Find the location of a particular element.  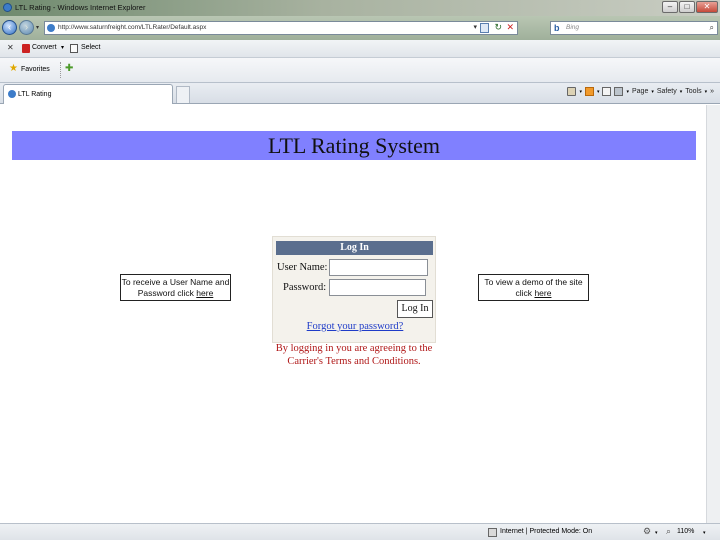

vertical-scrollbar is located at coordinates (713, 314).